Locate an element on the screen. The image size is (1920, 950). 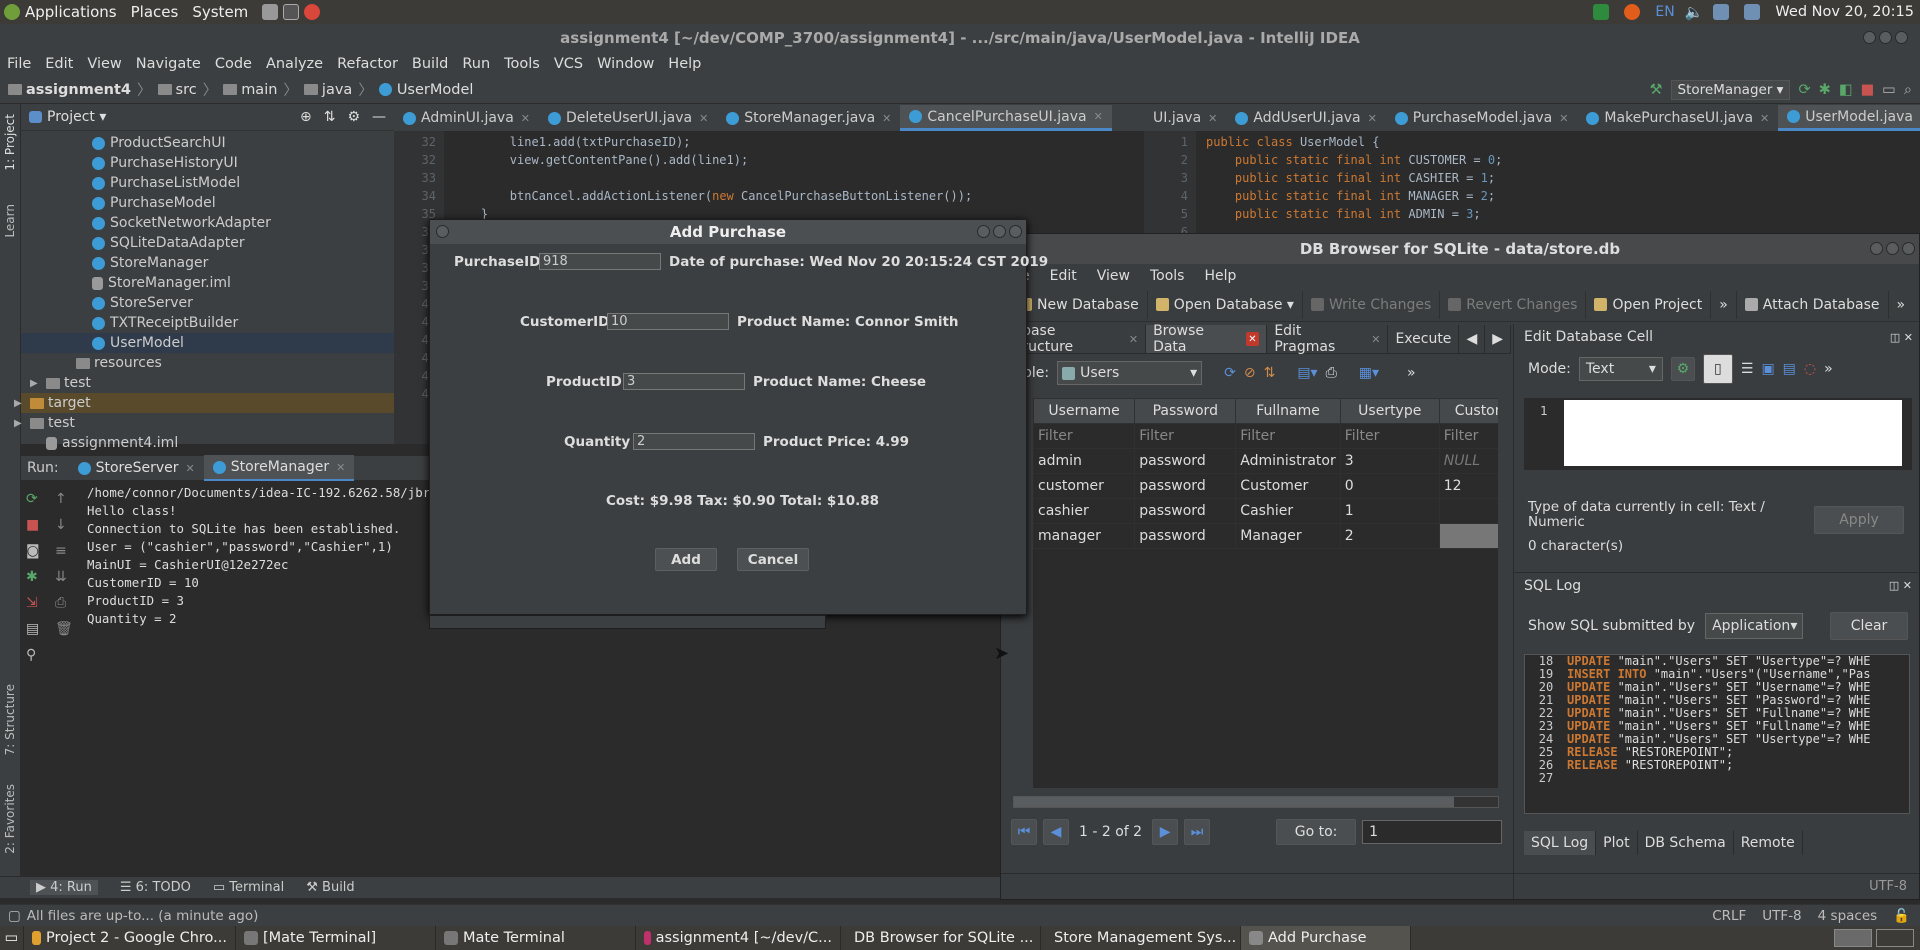
table-cell: 1 is located at coordinates (1389, 511).